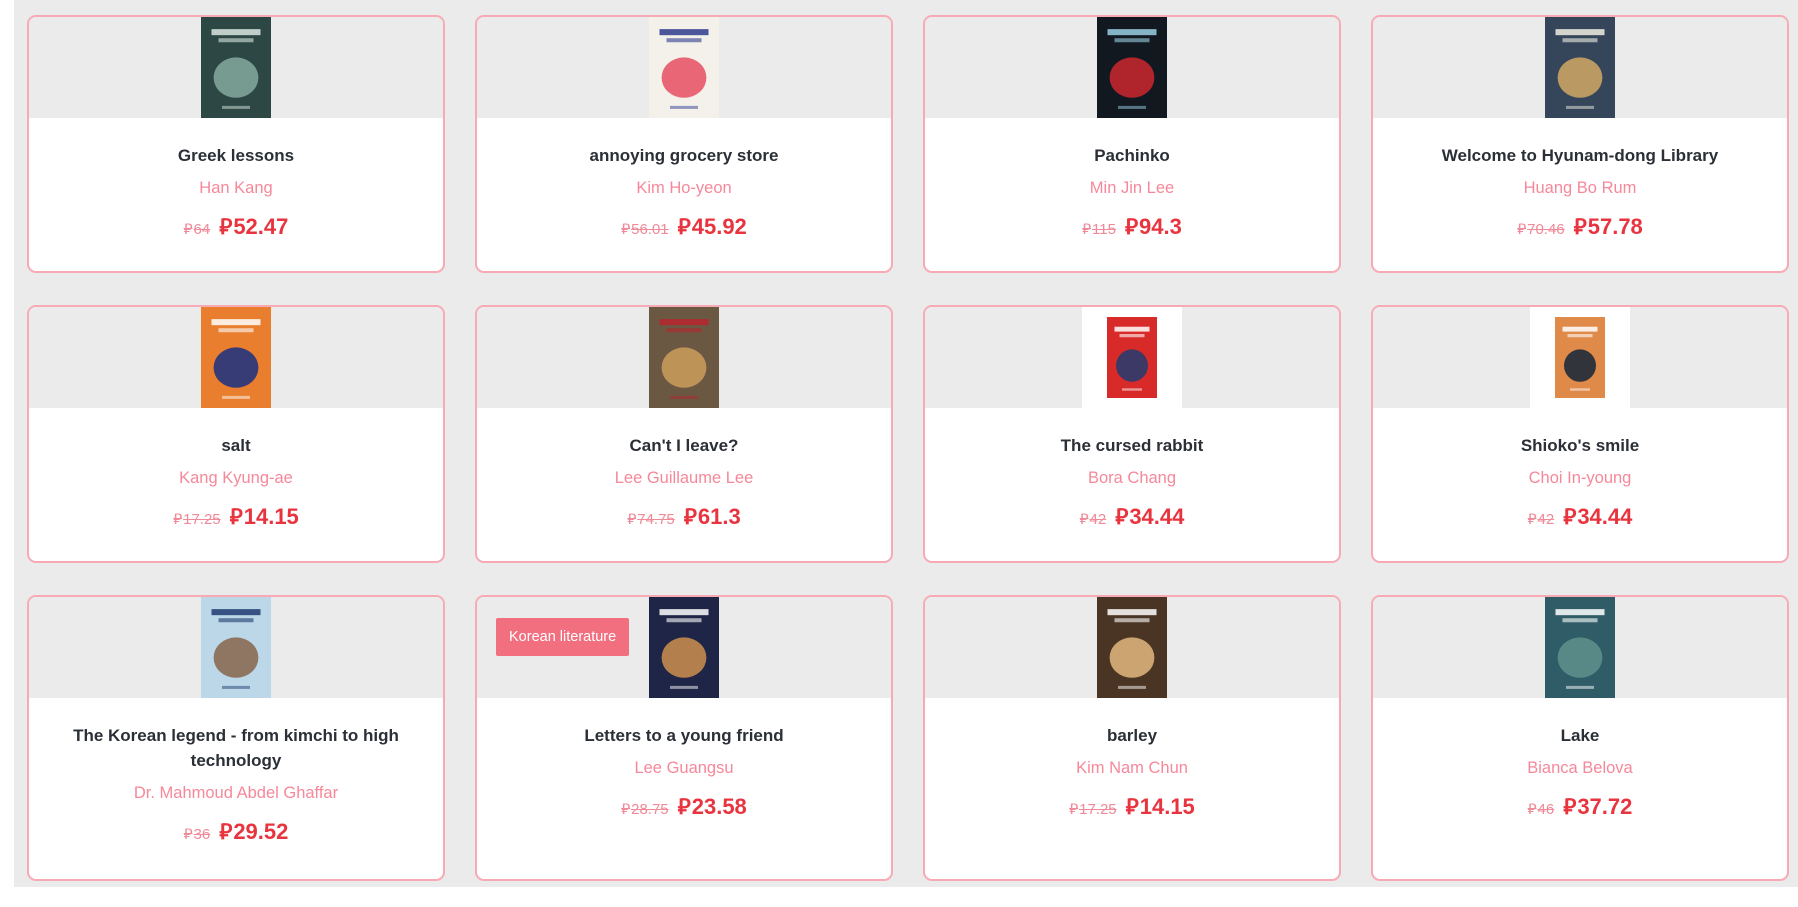 The height and width of the screenshot is (907, 1798). What do you see at coordinates (684, 478) in the screenshot?
I see `book-author: Lee Guillaume Lee` at bounding box center [684, 478].